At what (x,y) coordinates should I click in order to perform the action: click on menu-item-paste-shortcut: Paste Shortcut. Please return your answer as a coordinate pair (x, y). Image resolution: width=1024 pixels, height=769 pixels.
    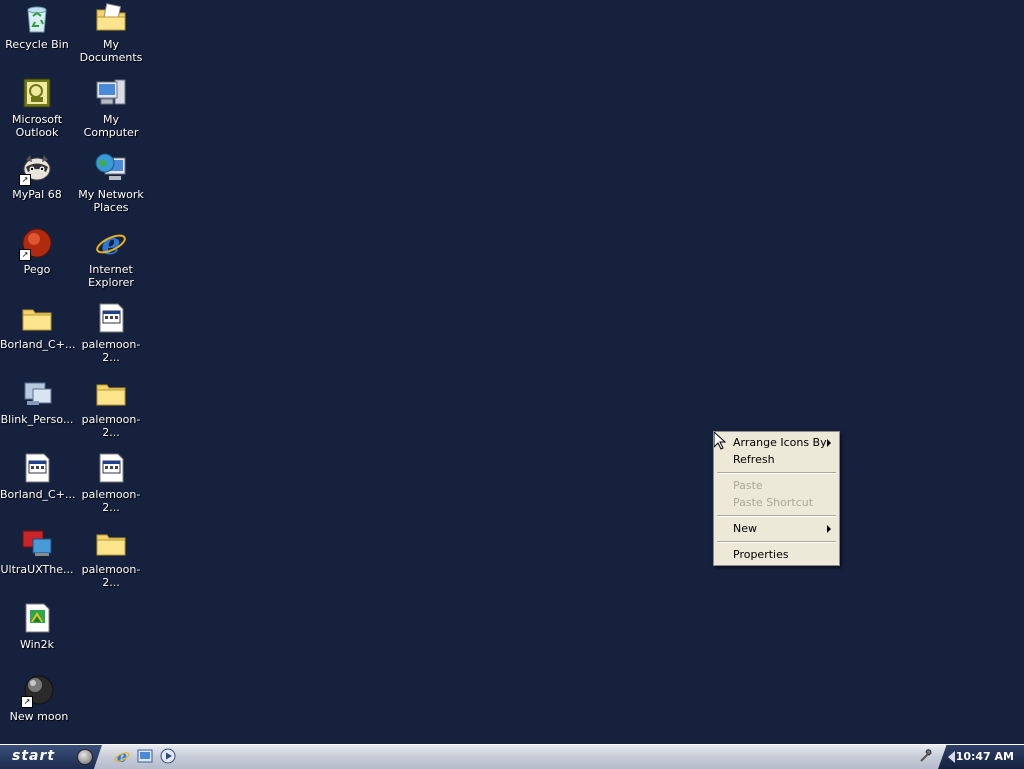
    Looking at the image, I should click on (776, 502).